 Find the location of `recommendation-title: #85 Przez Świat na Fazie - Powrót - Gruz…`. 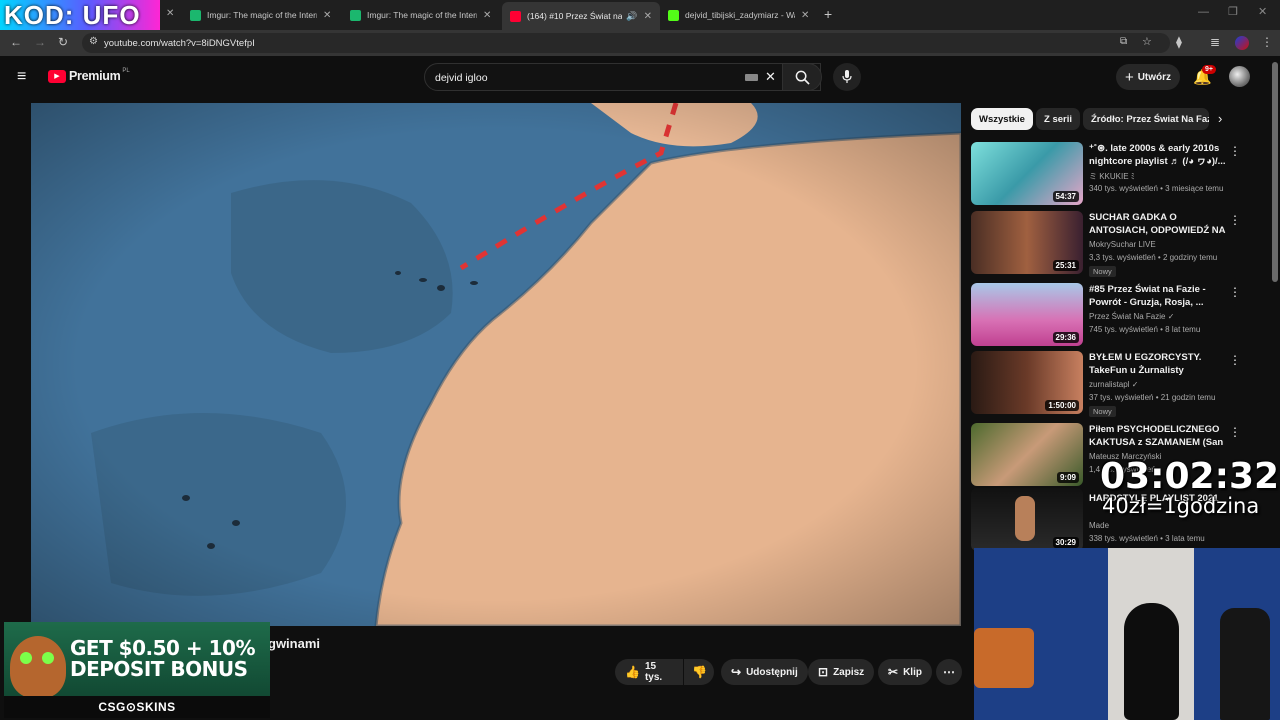

recommendation-title: #85 Przez Świat na Fazie - Powrót - Gruz… is located at coordinates (1159, 296).